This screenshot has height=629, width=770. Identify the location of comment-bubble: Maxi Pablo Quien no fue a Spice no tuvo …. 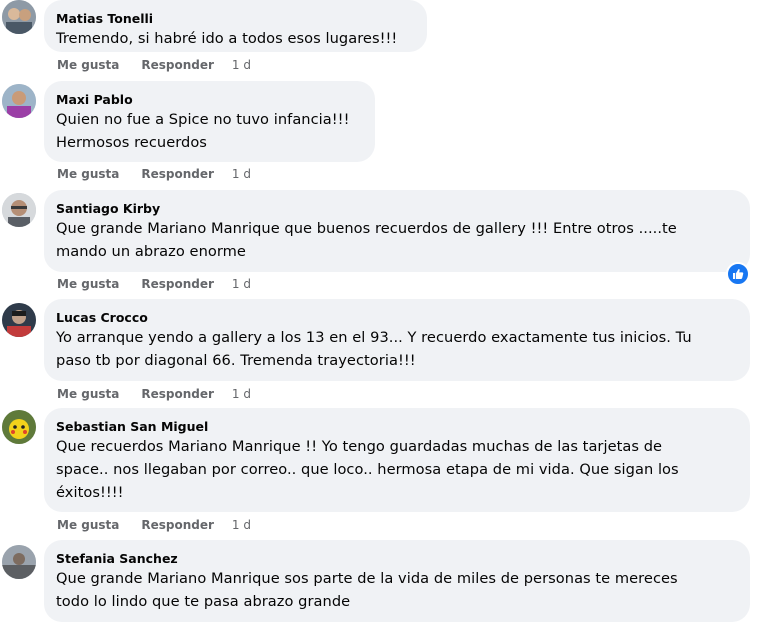
(209, 121).